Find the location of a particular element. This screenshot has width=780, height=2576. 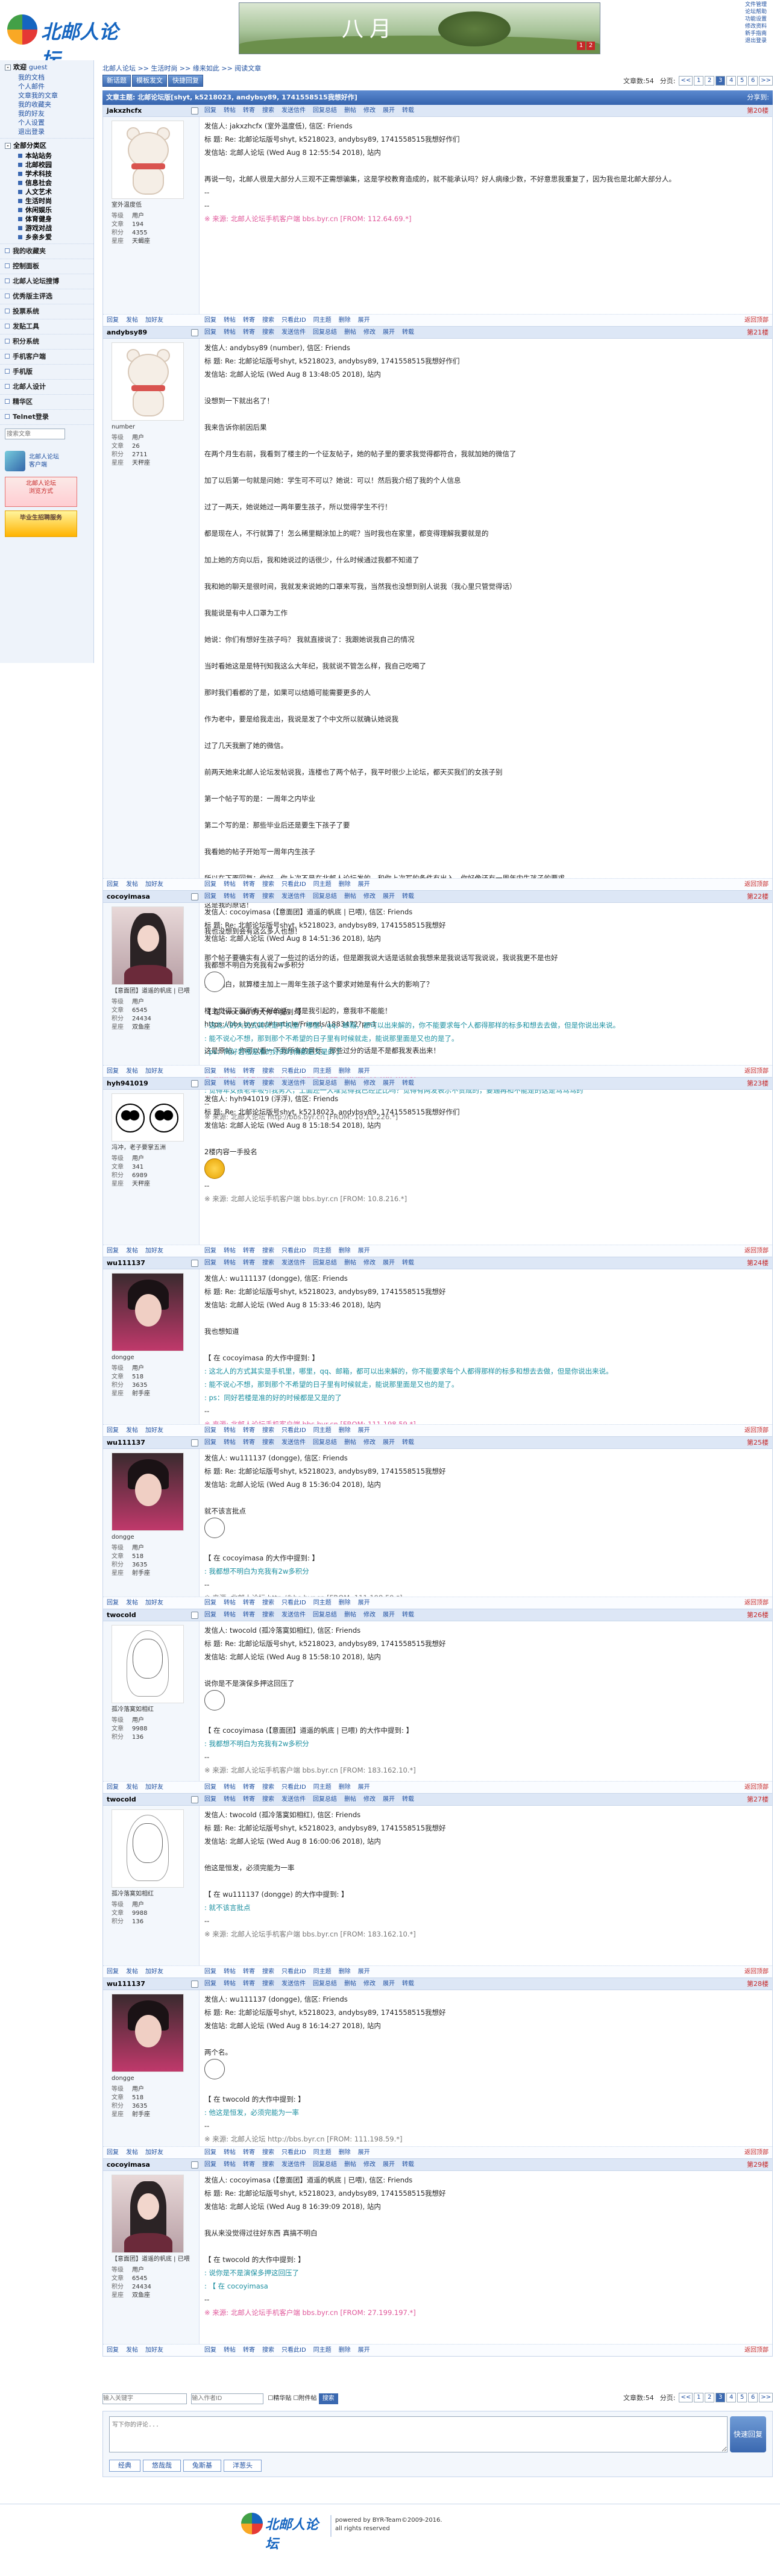

board-item: 北邮校园 is located at coordinates (47, 164).